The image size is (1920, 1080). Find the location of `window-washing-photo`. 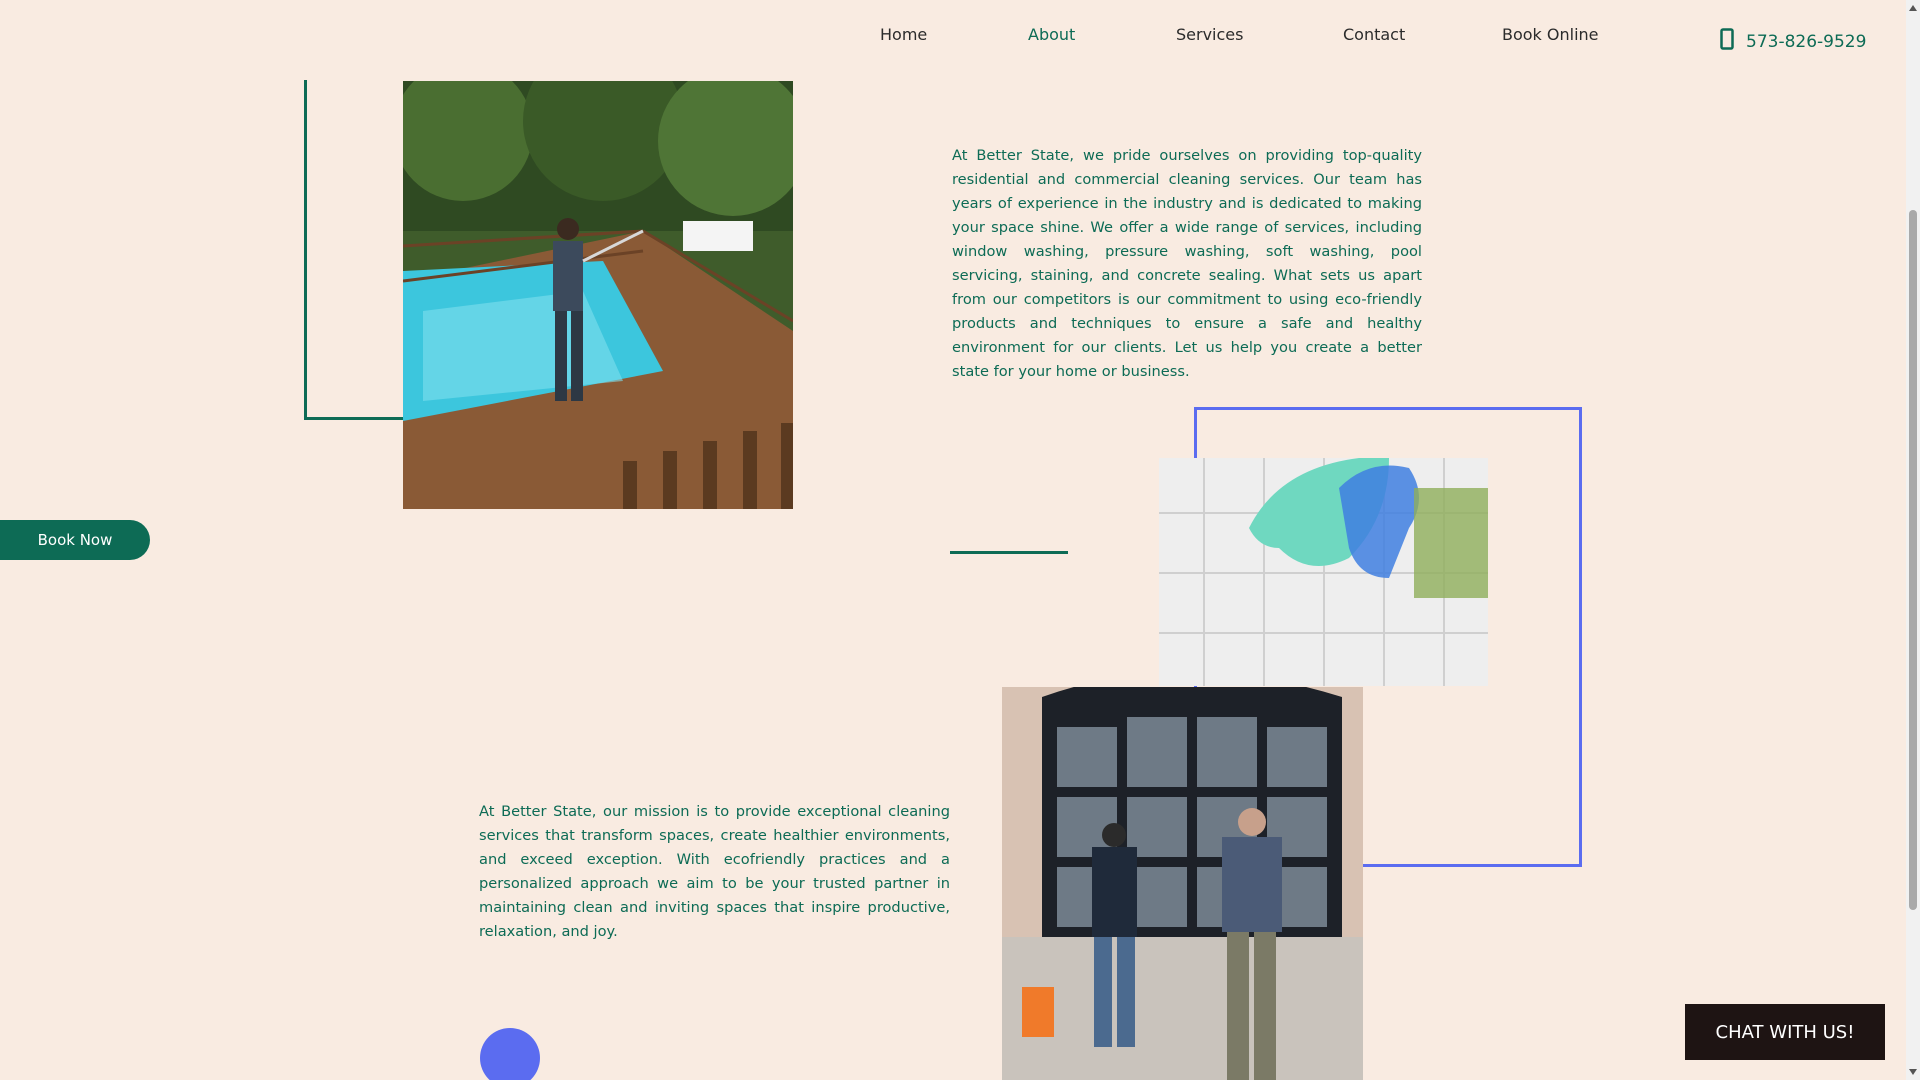

window-washing-photo is located at coordinates (1182, 883).